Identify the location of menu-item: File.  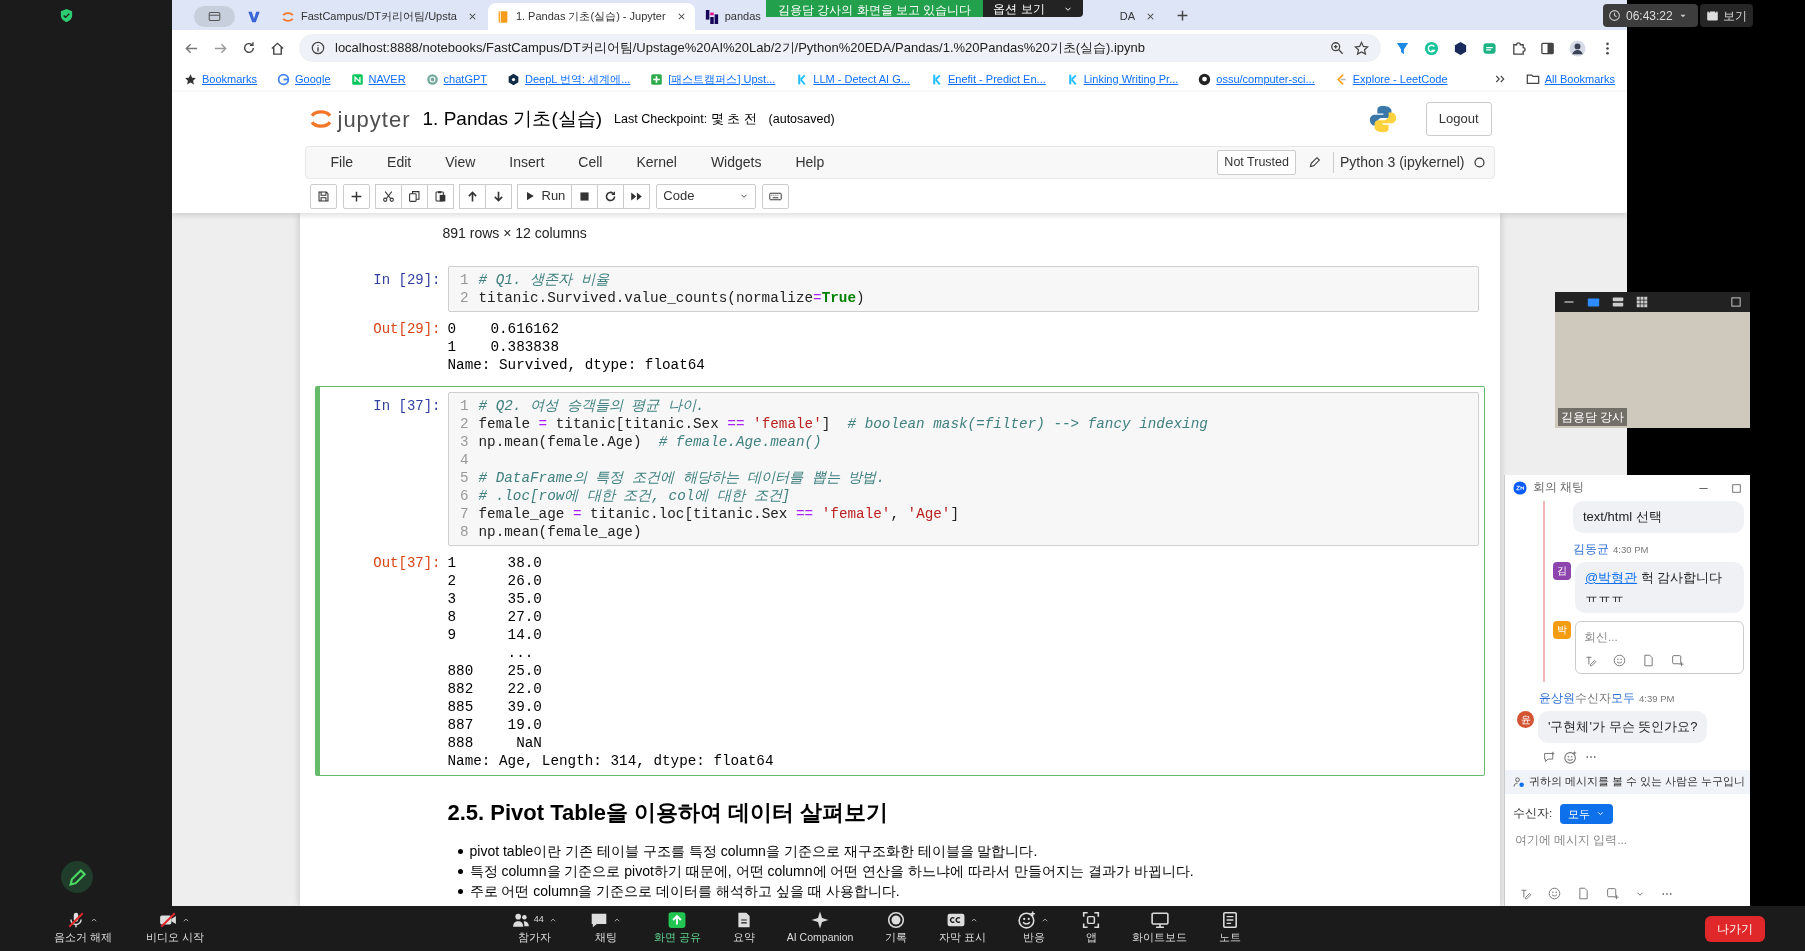
(342, 162).